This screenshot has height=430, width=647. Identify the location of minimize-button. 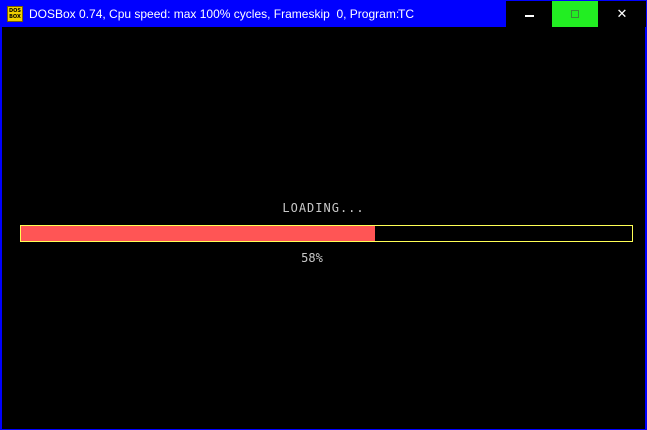
(529, 14).